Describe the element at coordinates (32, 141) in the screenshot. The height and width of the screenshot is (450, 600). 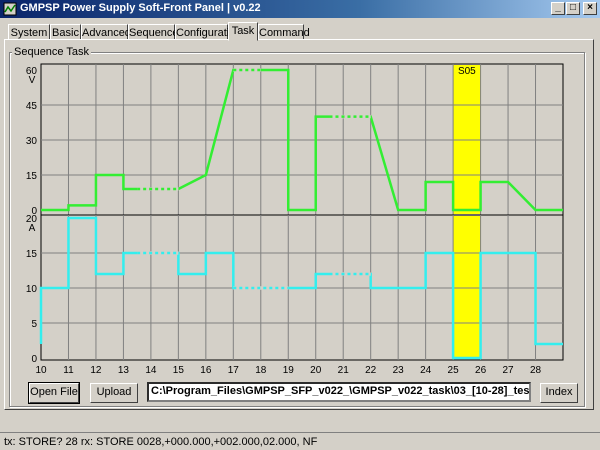
I see `y-tick-label: 30` at that location.